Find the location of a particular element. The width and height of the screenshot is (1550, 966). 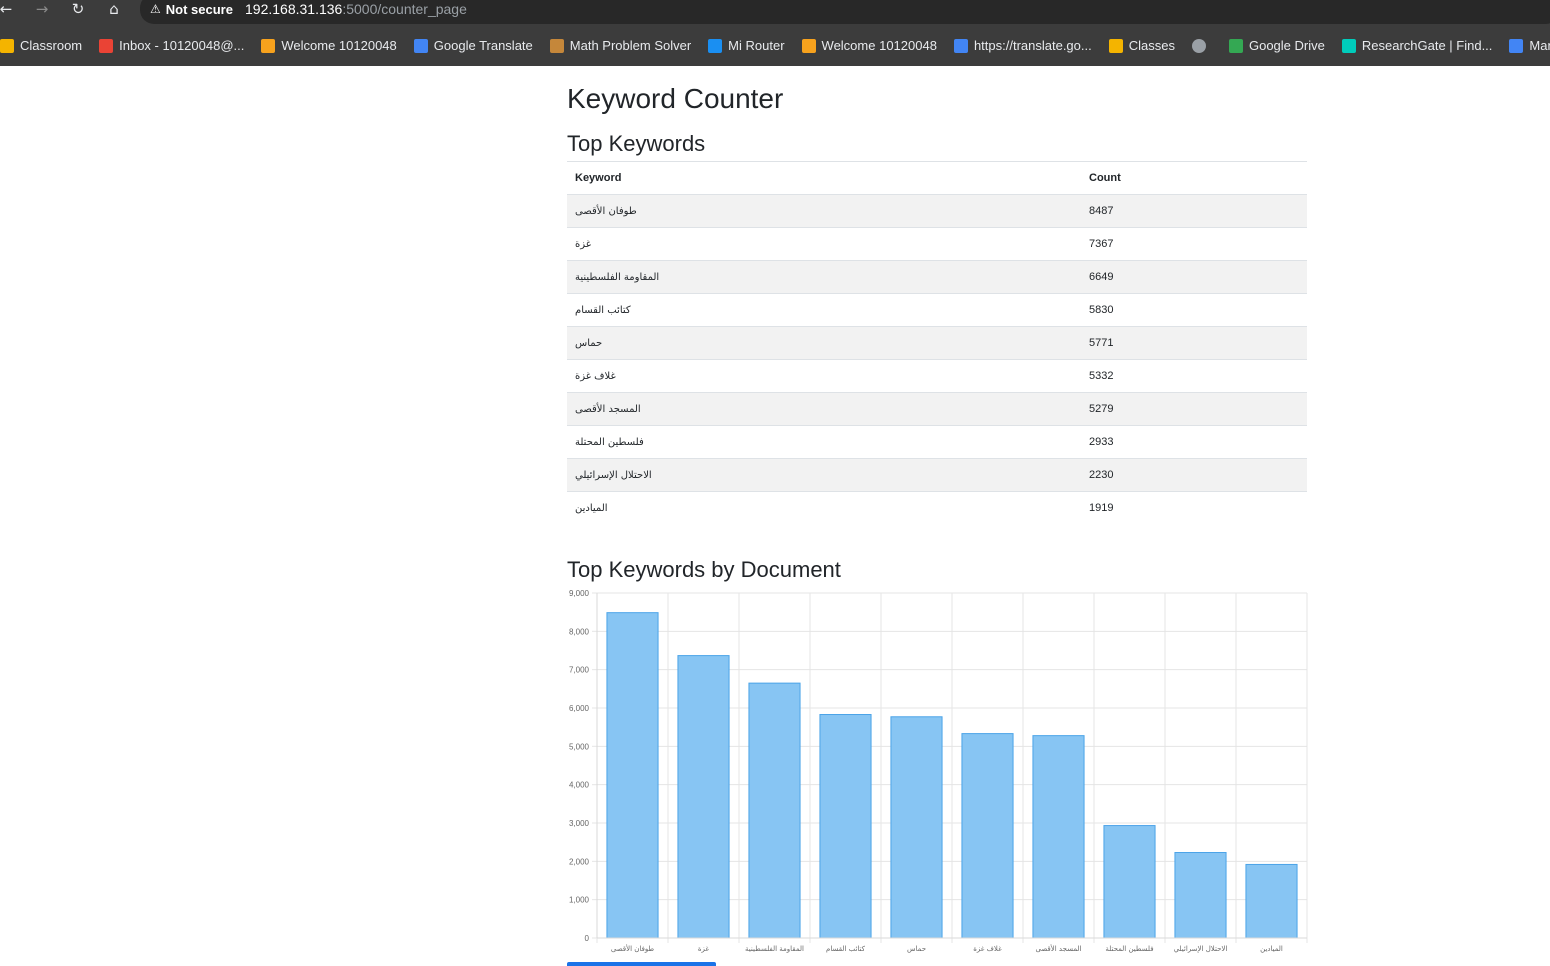

gmail-icon is located at coordinates (106, 45).